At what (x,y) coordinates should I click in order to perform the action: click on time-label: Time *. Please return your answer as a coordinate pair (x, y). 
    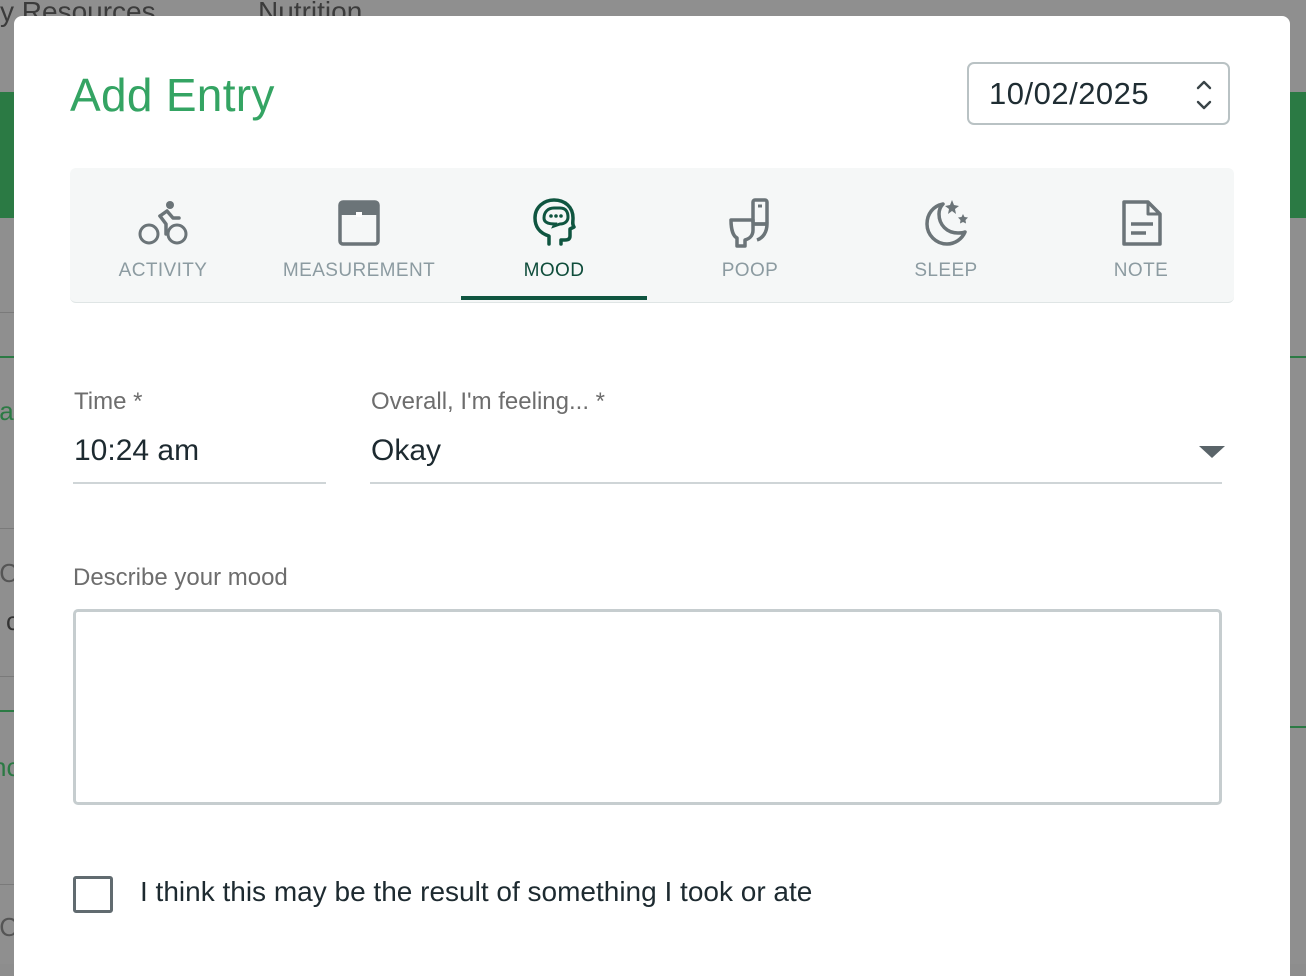
    Looking at the image, I should click on (108, 401).